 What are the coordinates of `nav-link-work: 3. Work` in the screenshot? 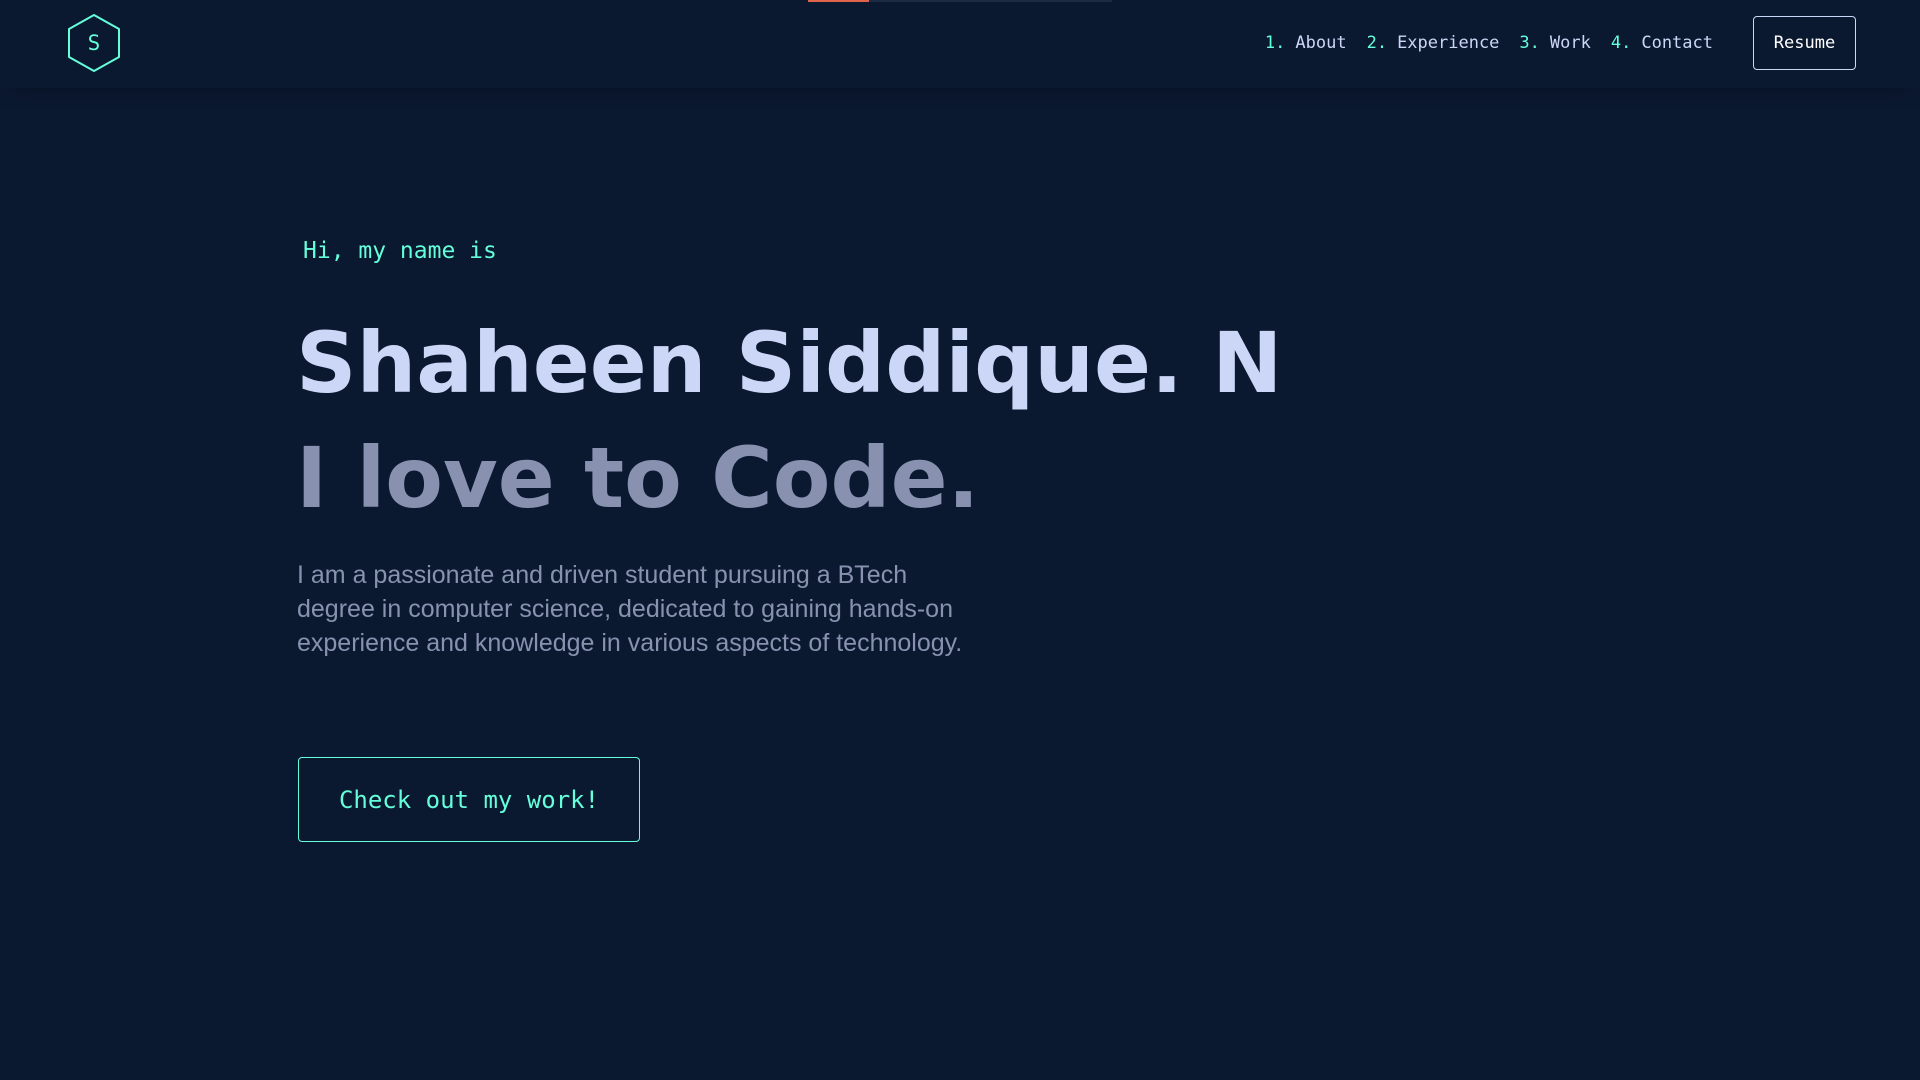 It's located at (1554, 43).